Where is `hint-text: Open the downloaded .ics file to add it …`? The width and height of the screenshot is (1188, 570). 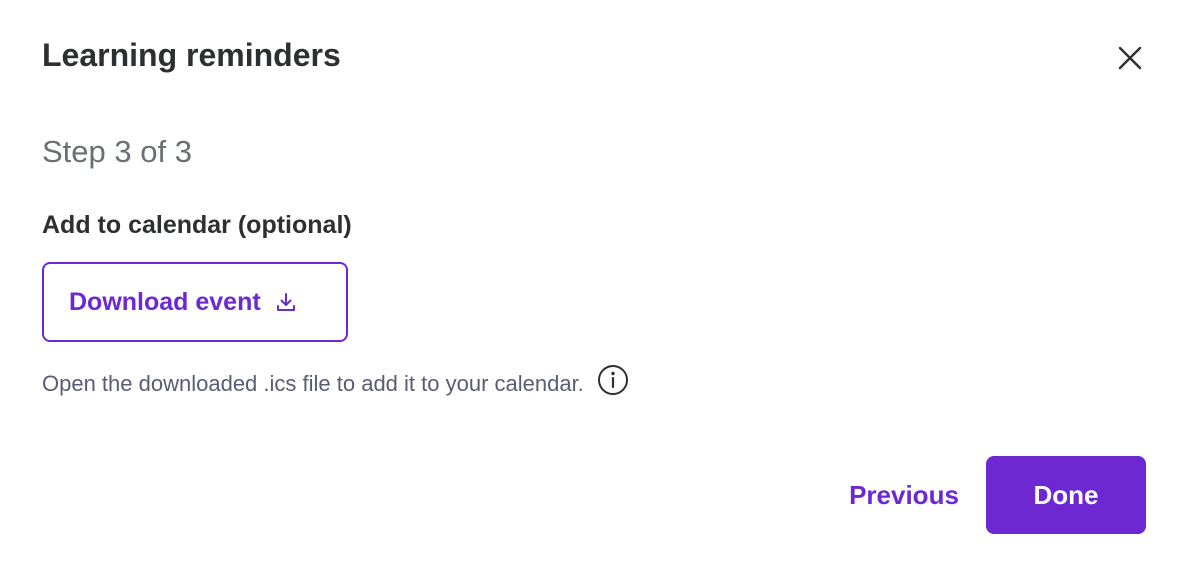
hint-text: Open the downloaded .ics file to add it … is located at coordinates (313, 383).